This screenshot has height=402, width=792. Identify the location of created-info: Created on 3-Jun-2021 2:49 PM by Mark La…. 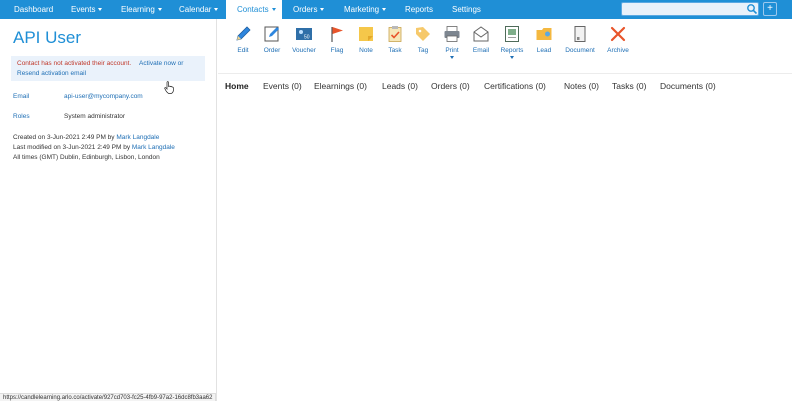
(86, 137).